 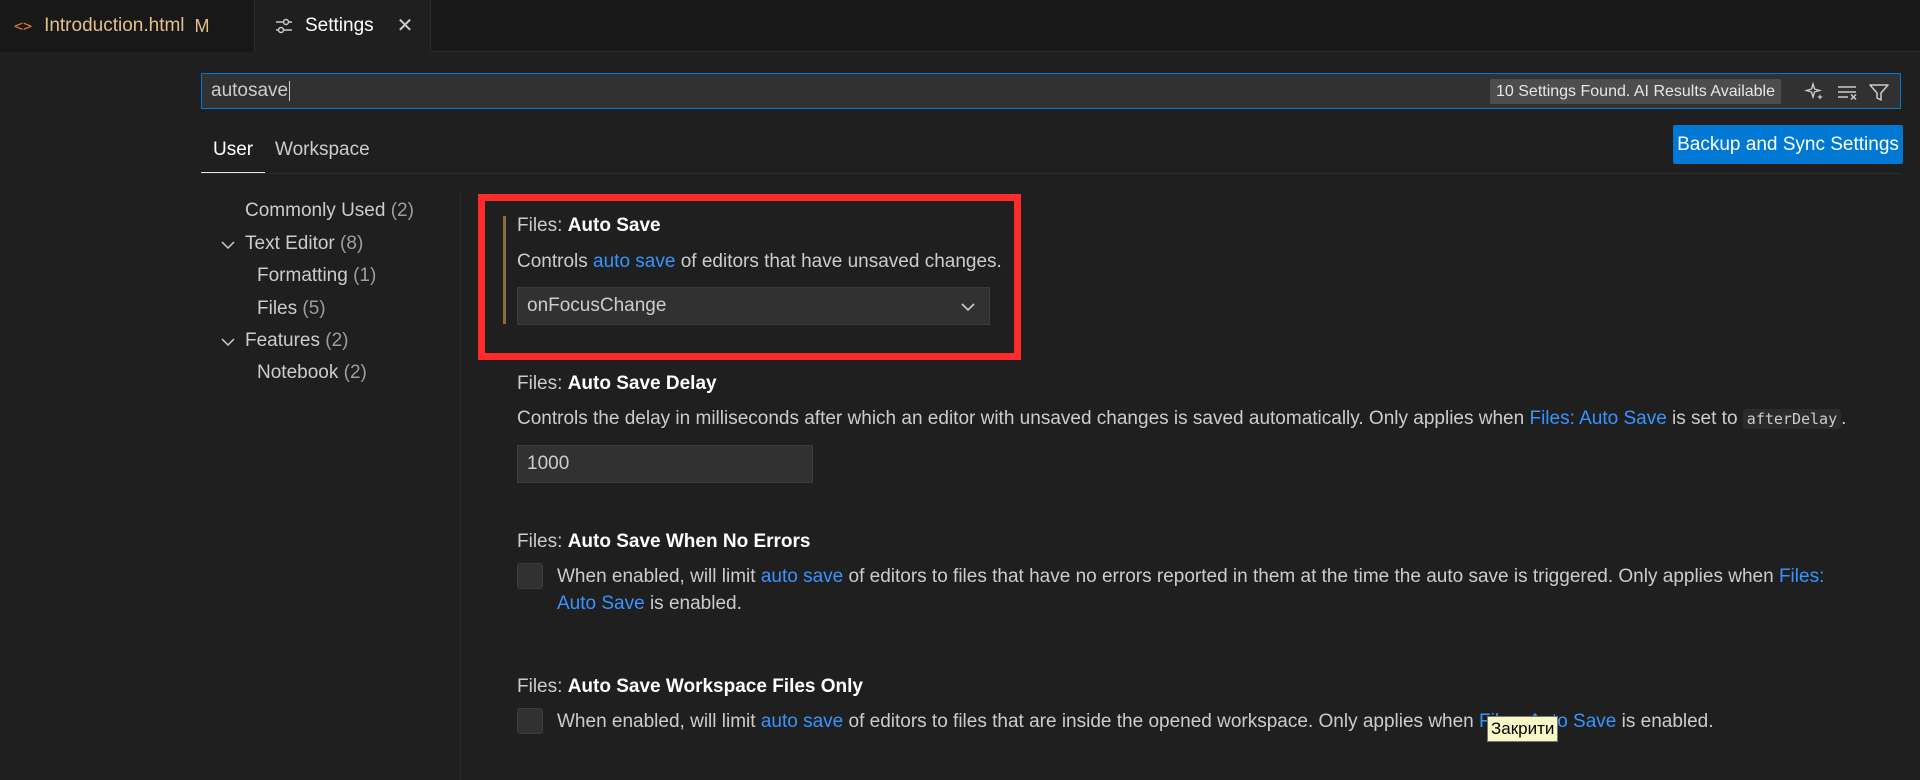 What do you see at coordinates (690, 686) in the screenshot?
I see `setting-title-auto-save-workspace: Files: Auto Save Workspace Files Only` at bounding box center [690, 686].